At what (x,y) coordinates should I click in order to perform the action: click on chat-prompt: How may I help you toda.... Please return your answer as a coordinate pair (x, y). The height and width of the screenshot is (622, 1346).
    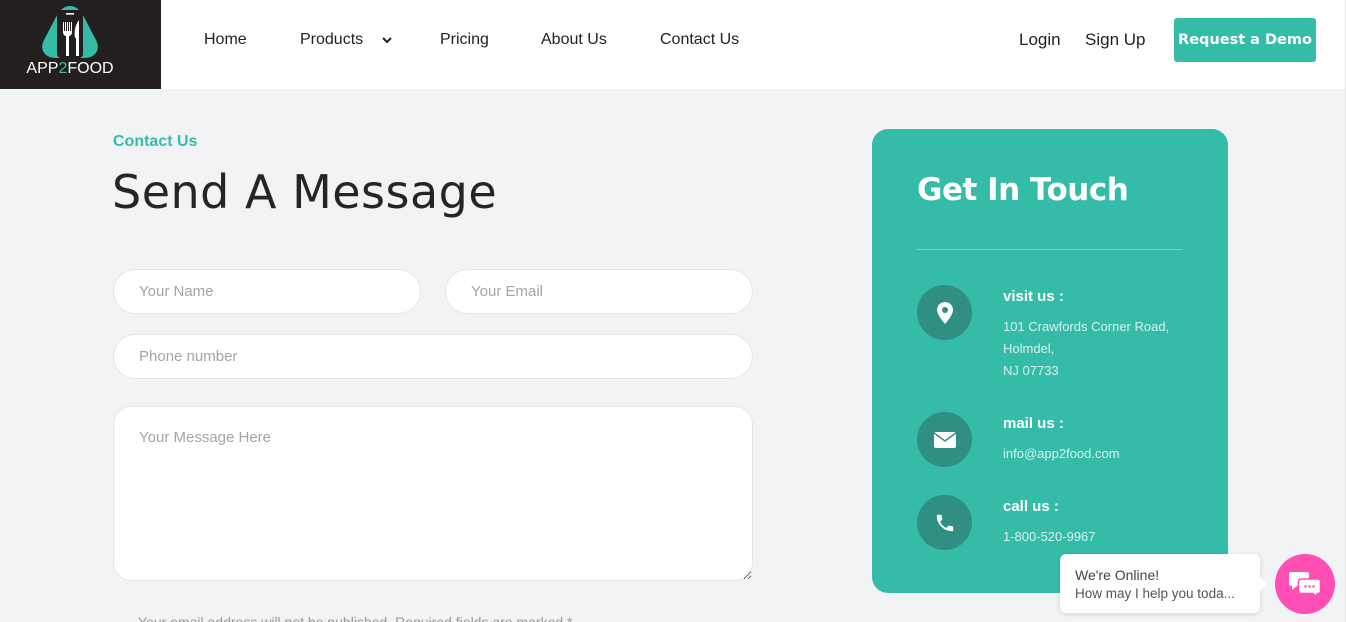
    Looking at the image, I should click on (1155, 593).